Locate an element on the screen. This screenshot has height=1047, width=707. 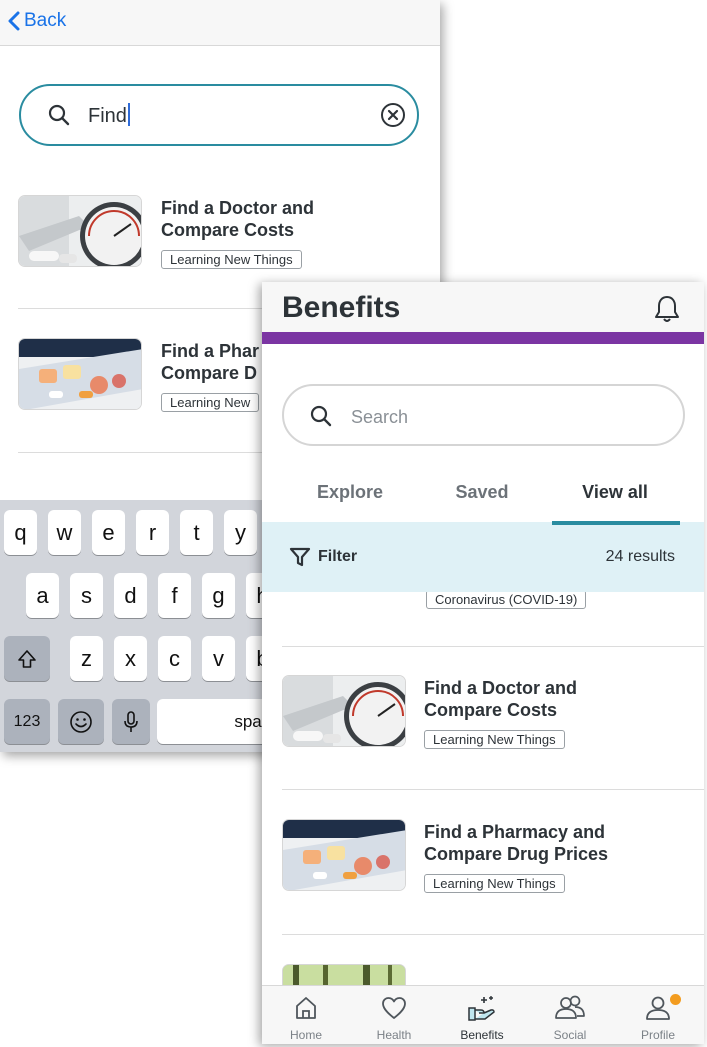
key-v: v is located at coordinates (218, 658).